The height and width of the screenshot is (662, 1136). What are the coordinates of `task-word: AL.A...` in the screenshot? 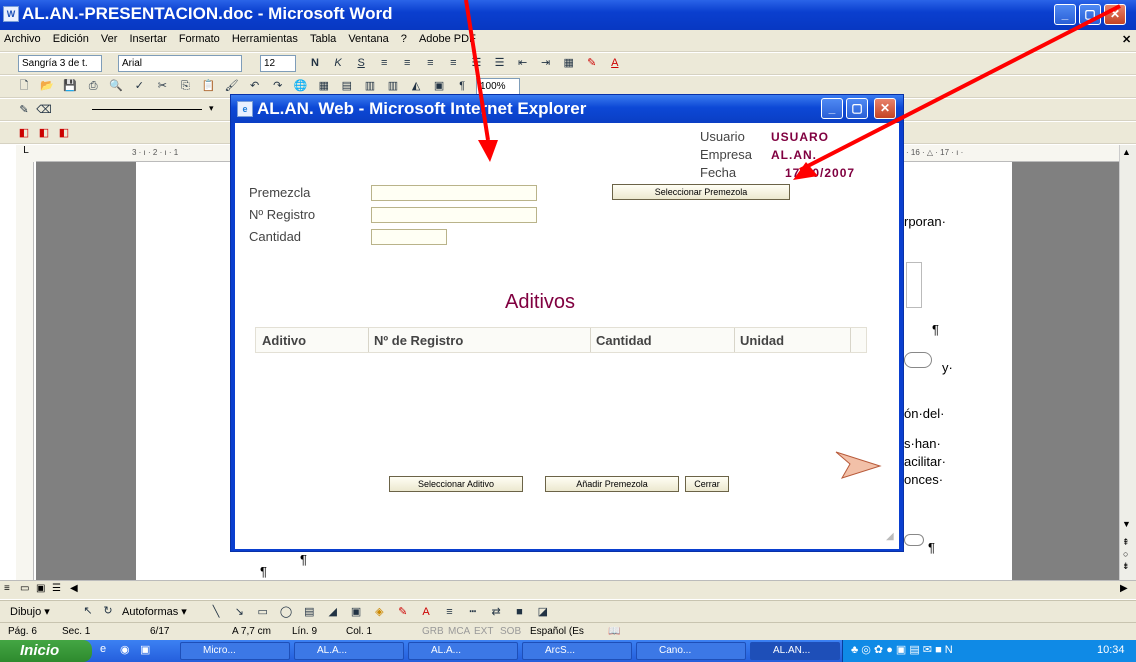 It's located at (349, 651).